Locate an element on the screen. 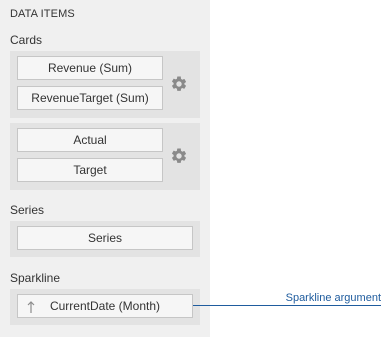 Image resolution: width=381 pixels, height=337 pixels. sparkline-argument-item: CurrentDate (Month) is located at coordinates (105, 306).